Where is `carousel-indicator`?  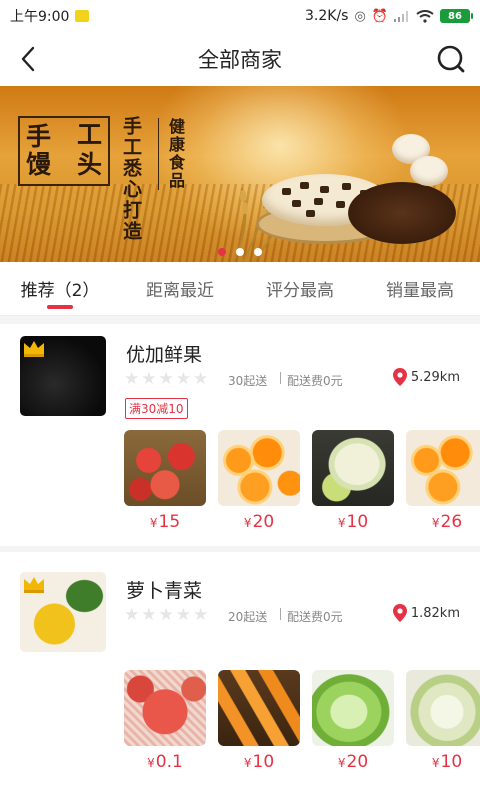
carousel-indicator is located at coordinates (240, 252).